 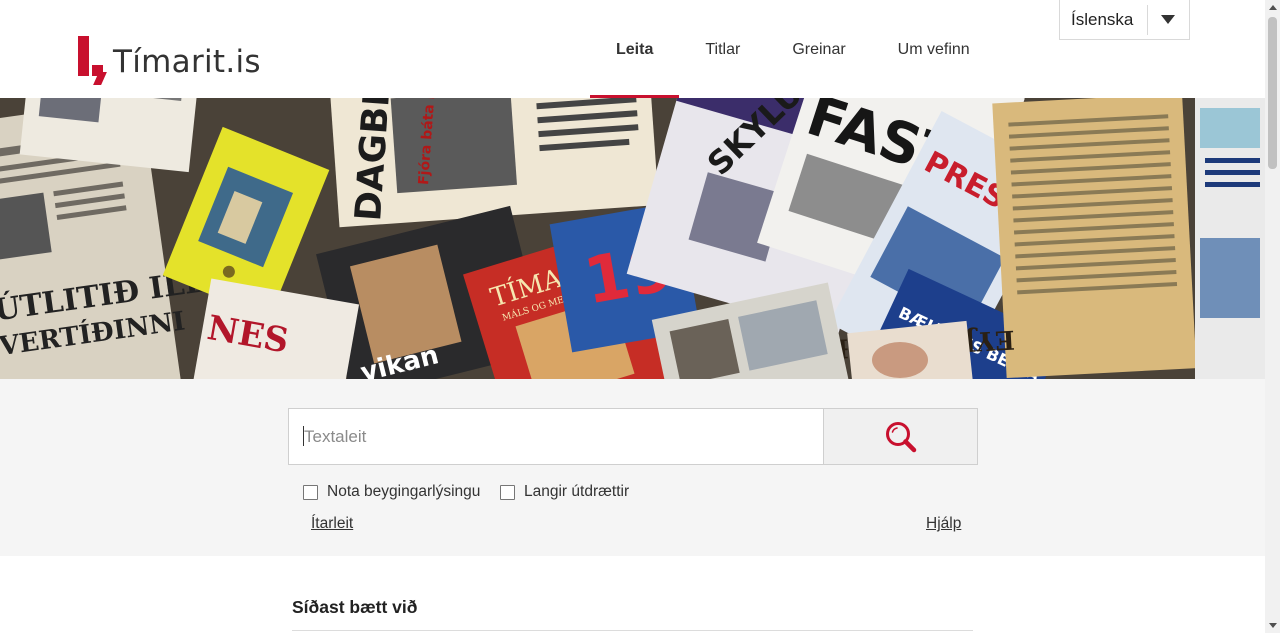 I want to click on site-logo: Tímarit.is, so click(x=169, y=60).